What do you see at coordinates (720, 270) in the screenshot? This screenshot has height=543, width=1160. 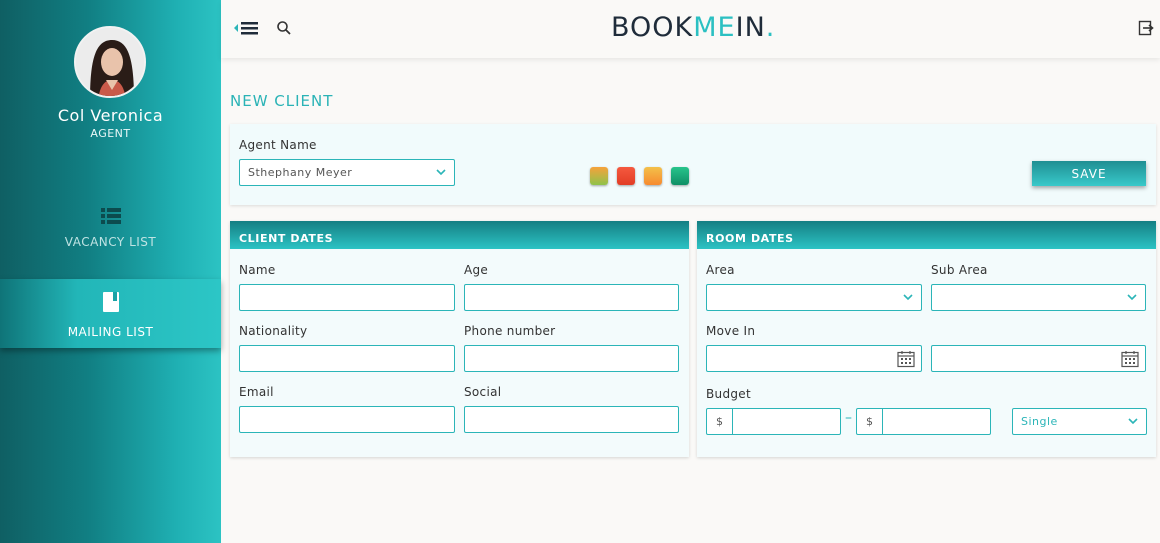 I see `area-label: Area` at bounding box center [720, 270].